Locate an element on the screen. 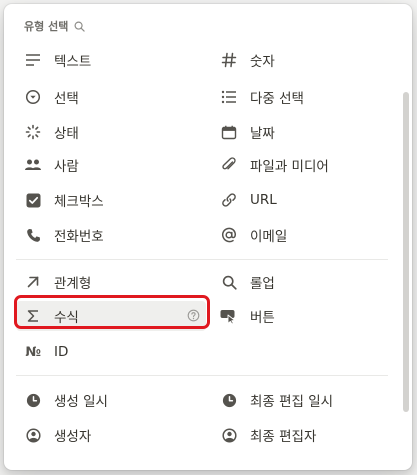  type-option-label: 텍스트 is located at coordinates (73, 62).